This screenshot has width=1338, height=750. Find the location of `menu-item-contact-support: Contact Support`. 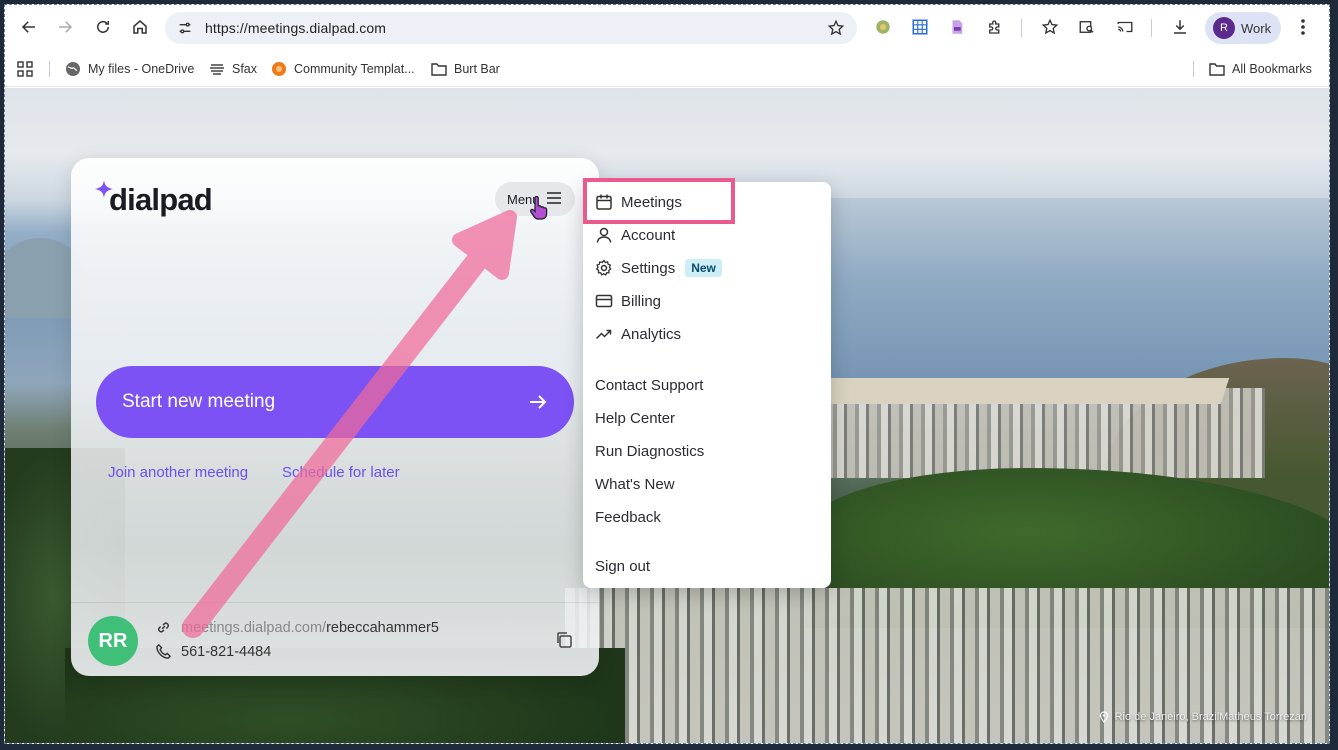

menu-item-contact-support: Contact Support is located at coordinates (649, 385).